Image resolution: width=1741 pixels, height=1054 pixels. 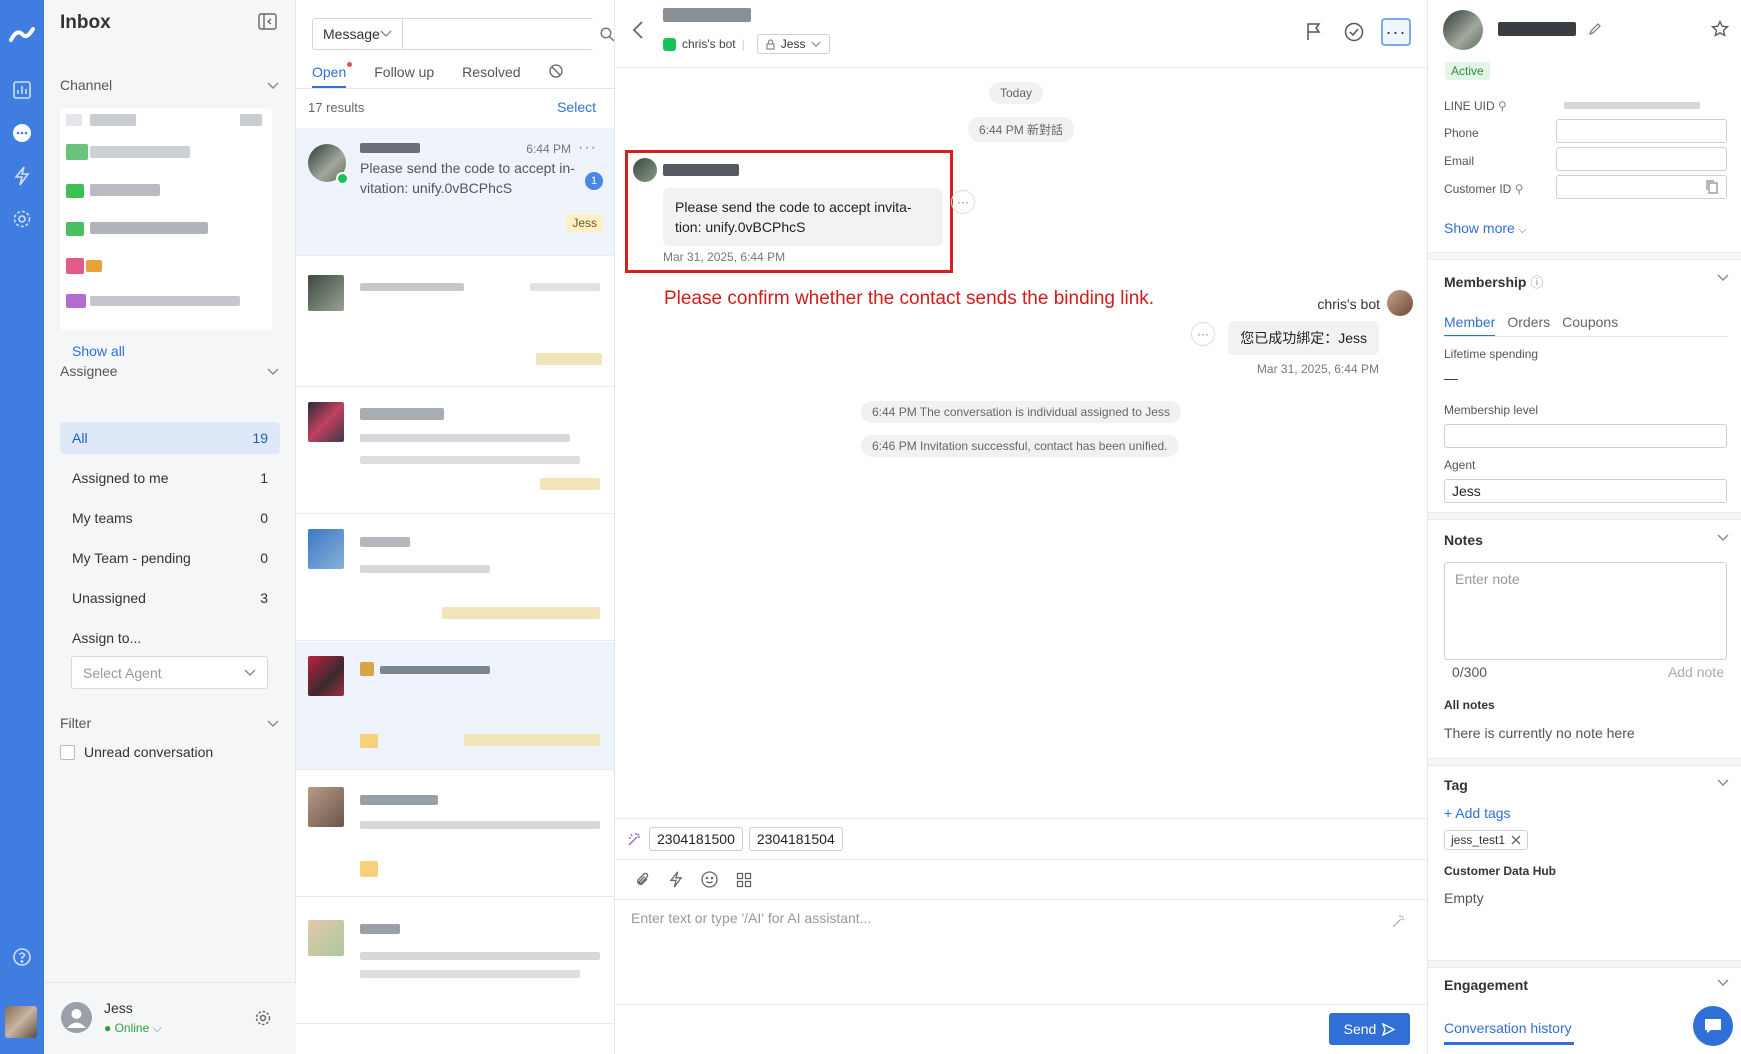 I want to click on assignee-all: All 19, so click(x=170, y=438).